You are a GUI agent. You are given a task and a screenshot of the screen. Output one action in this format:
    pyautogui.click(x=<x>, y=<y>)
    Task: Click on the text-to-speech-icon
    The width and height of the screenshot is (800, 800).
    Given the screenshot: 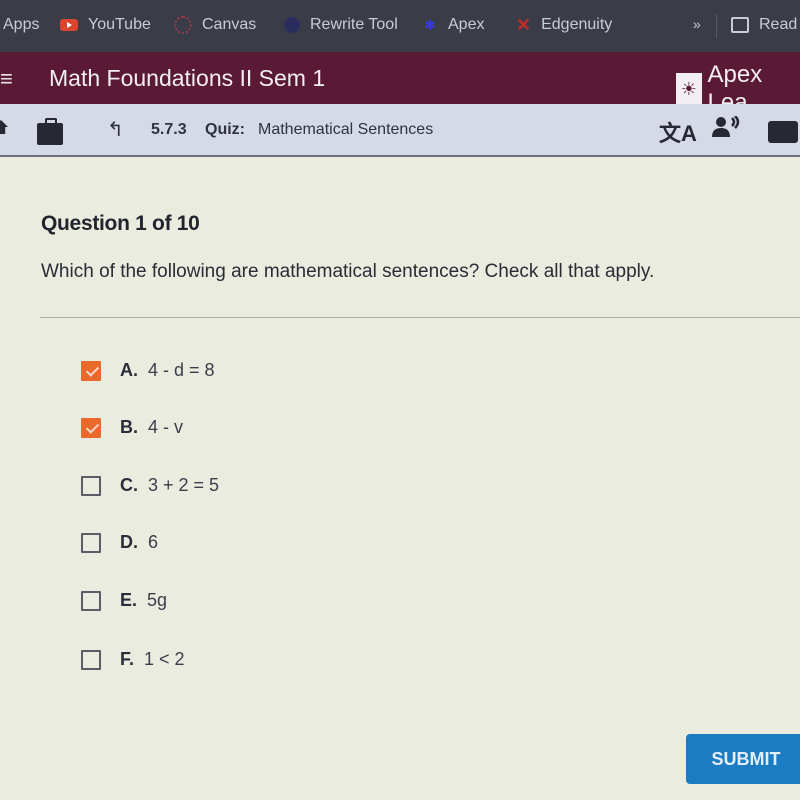 What is the action you would take?
    pyautogui.click(x=727, y=129)
    